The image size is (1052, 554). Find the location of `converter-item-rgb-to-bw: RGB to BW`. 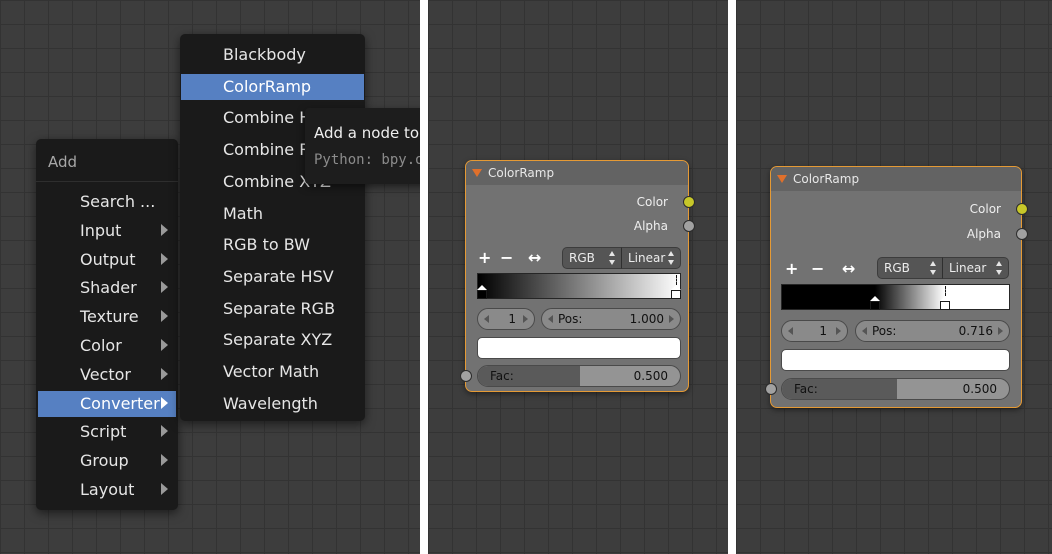

converter-item-rgb-to-bw: RGB to BW is located at coordinates (272, 245).